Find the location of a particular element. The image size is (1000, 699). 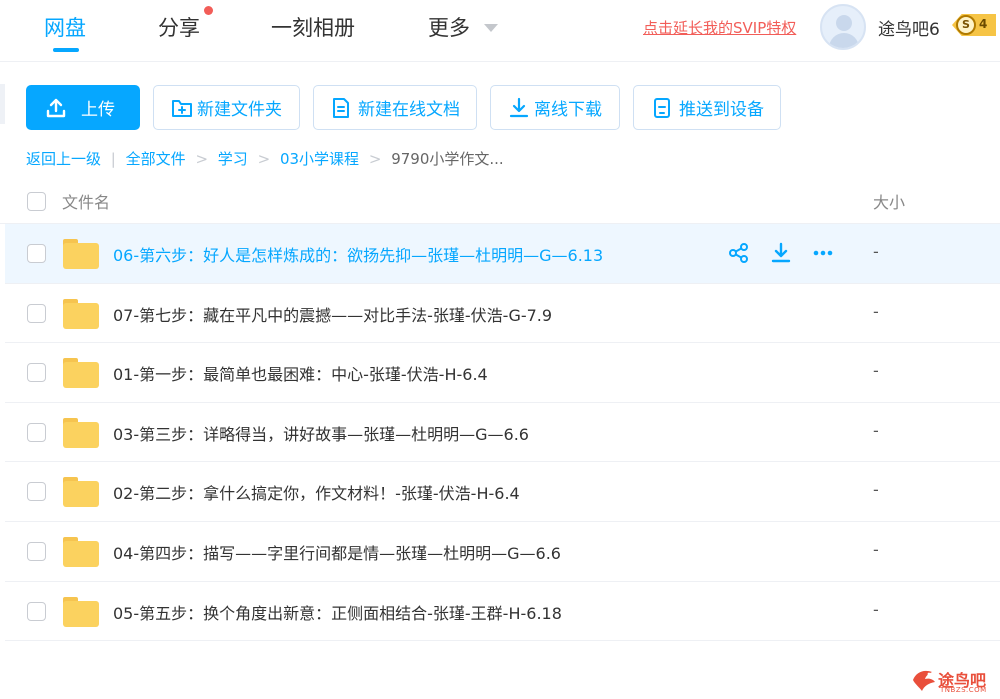

table-row: 01-第一步：最简单也最困难：中心-张瑾-伏浩-H-6.4 - is located at coordinates (502, 373).